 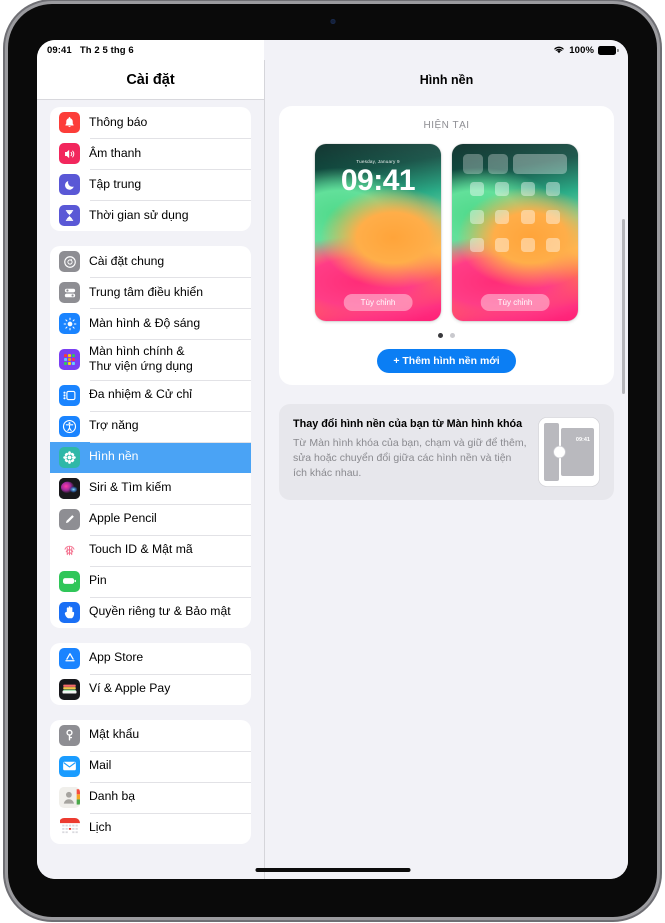 I want to click on sidebar-item-apple-pencil: Apple Pencil, so click(x=150, y=519).